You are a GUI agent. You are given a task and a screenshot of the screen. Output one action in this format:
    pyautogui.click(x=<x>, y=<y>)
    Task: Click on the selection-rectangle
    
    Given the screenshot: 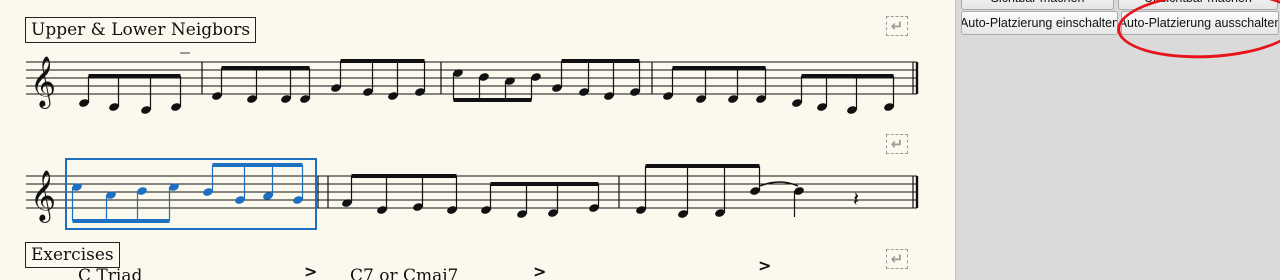 What is the action you would take?
    pyautogui.click(x=191, y=194)
    